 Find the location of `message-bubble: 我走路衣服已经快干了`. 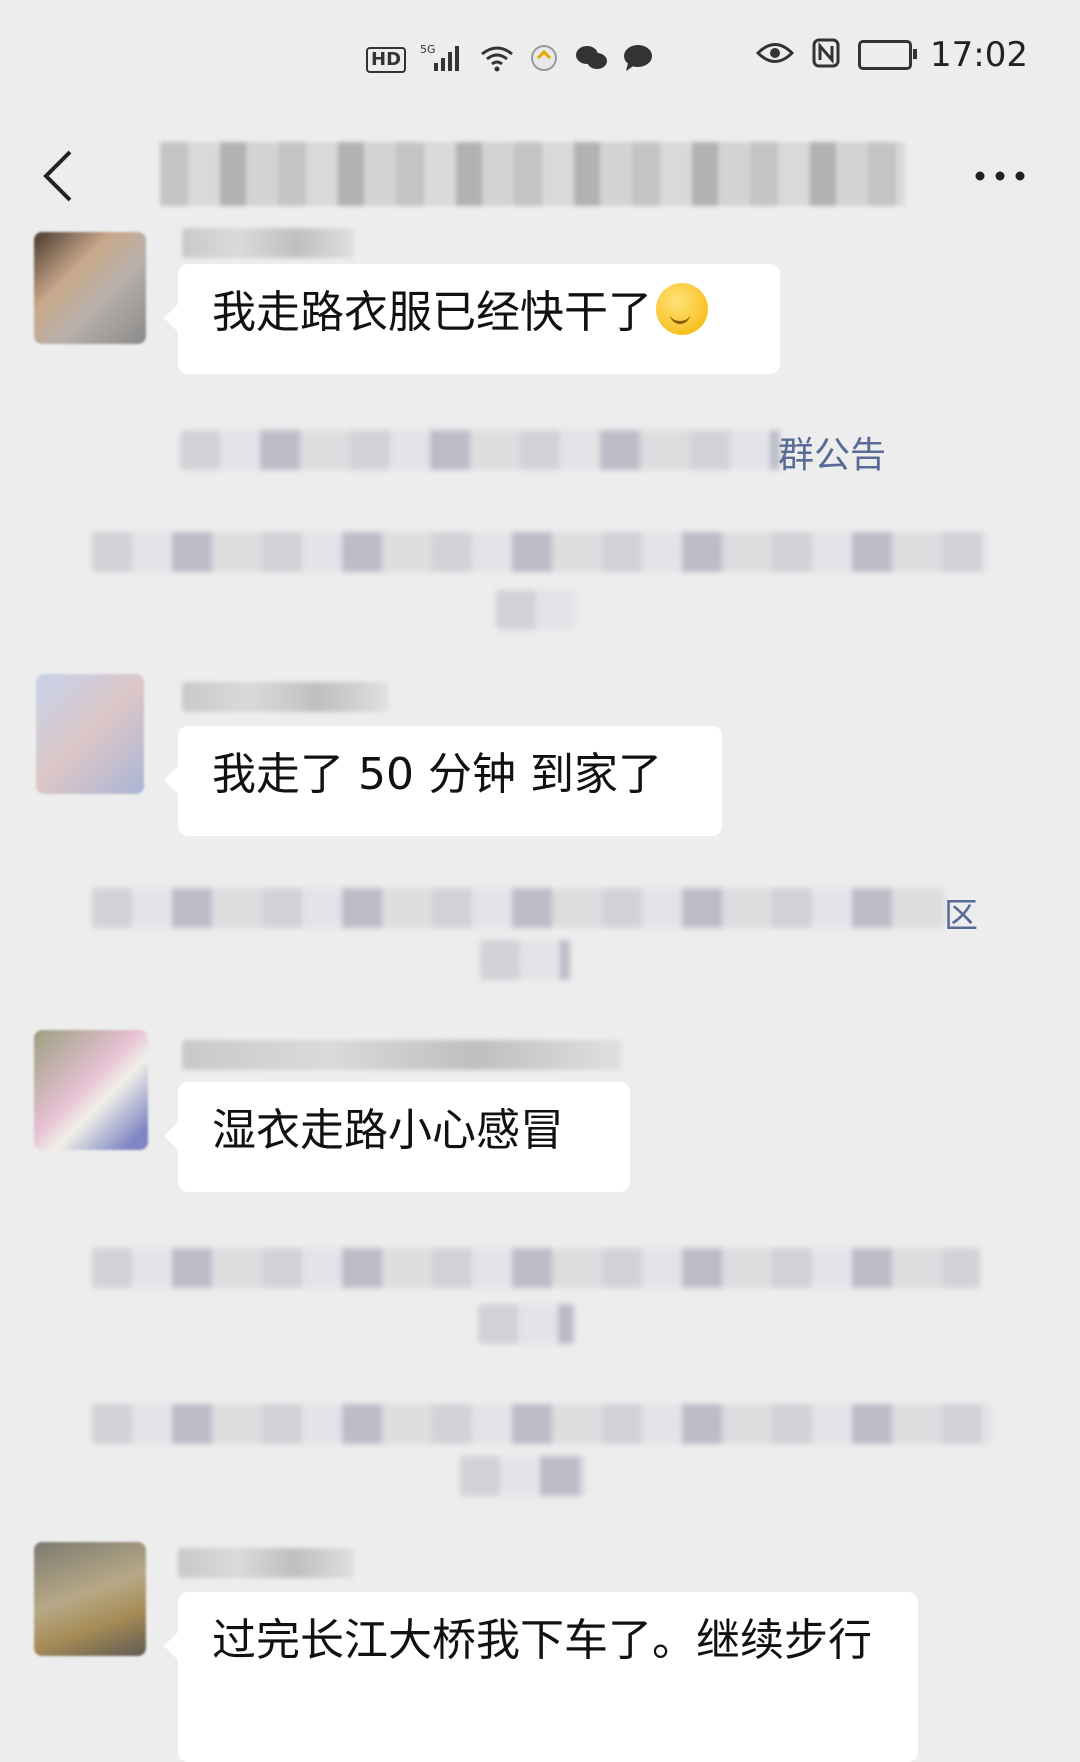

message-bubble: 我走路衣服已经快干了 is located at coordinates (472, 319).